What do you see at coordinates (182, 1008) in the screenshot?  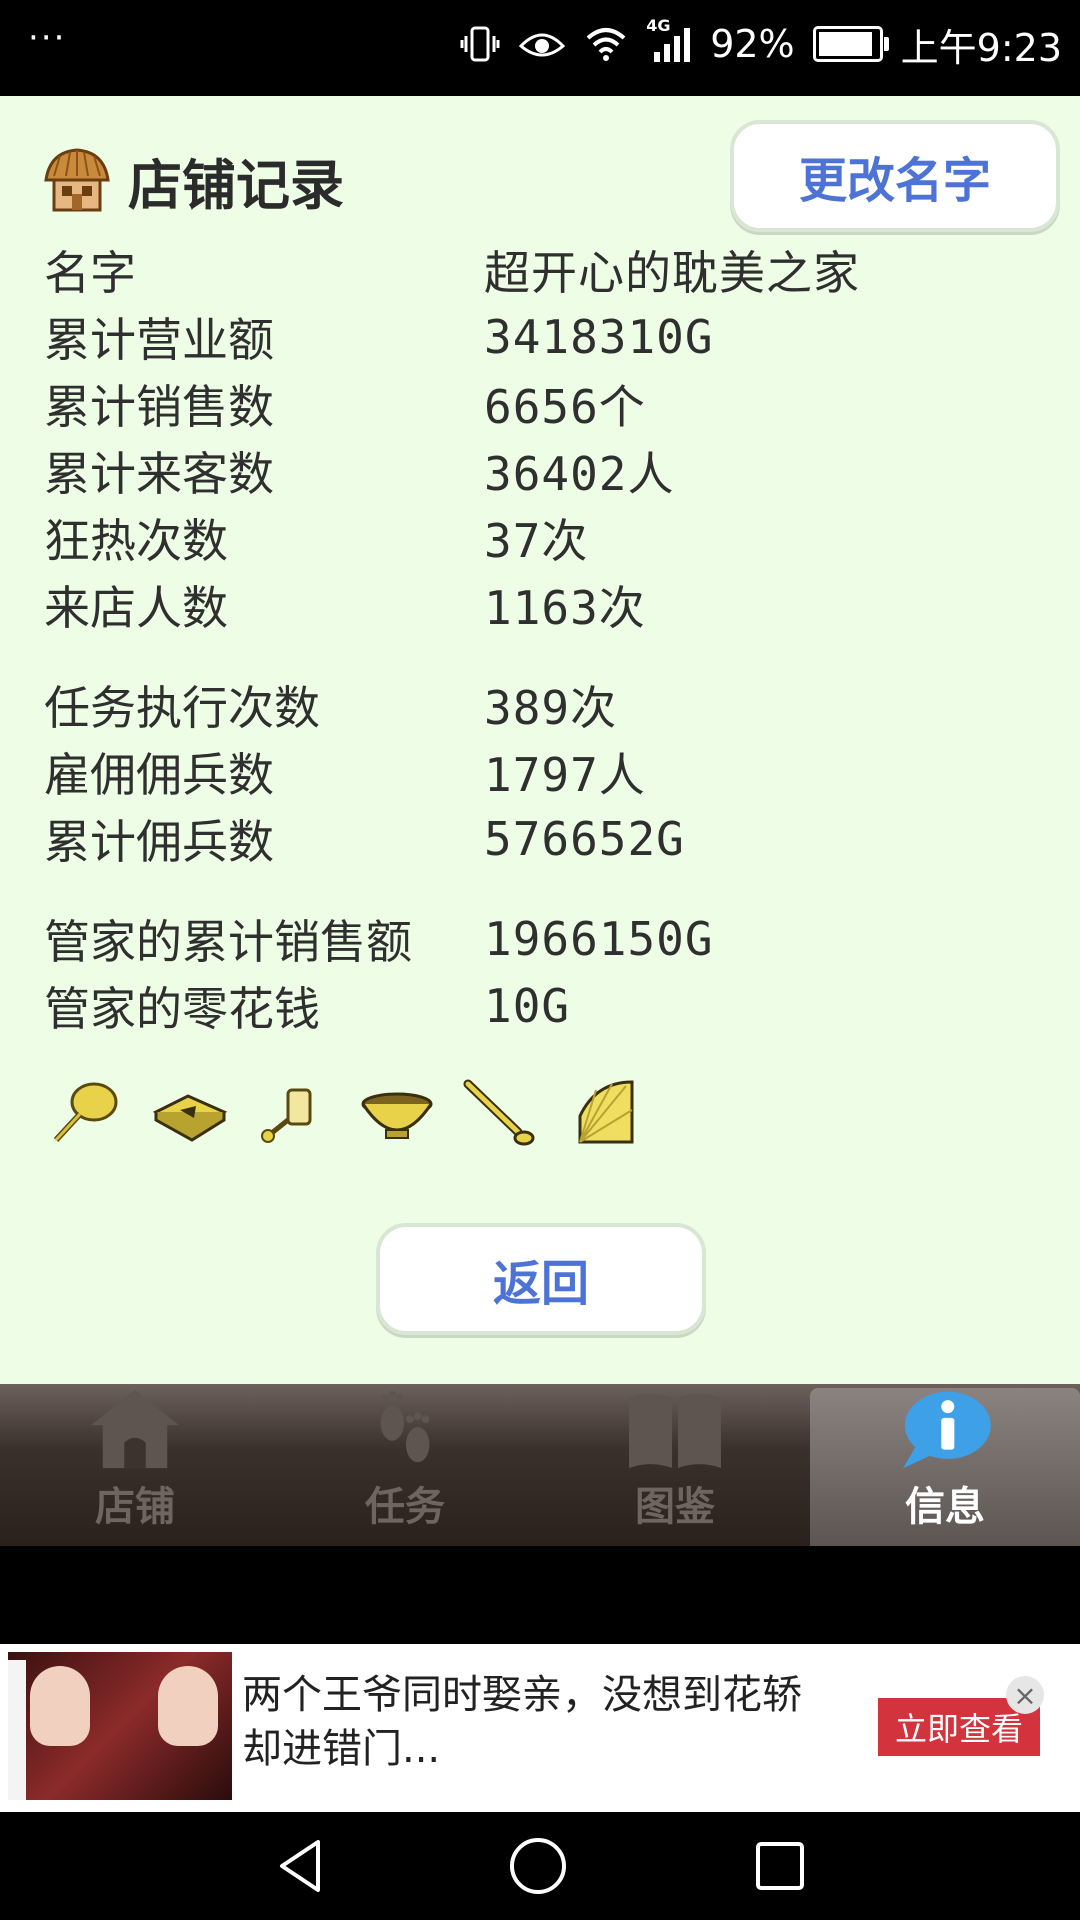 I see `stat-label: 管家的零花钱` at bounding box center [182, 1008].